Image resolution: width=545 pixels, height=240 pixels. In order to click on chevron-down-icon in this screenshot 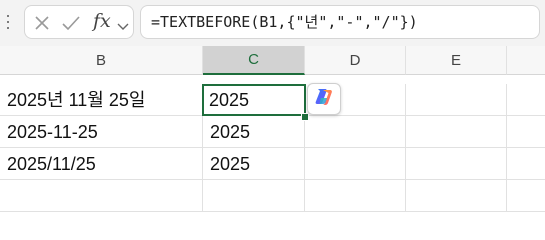, I will do `click(123, 27)`.